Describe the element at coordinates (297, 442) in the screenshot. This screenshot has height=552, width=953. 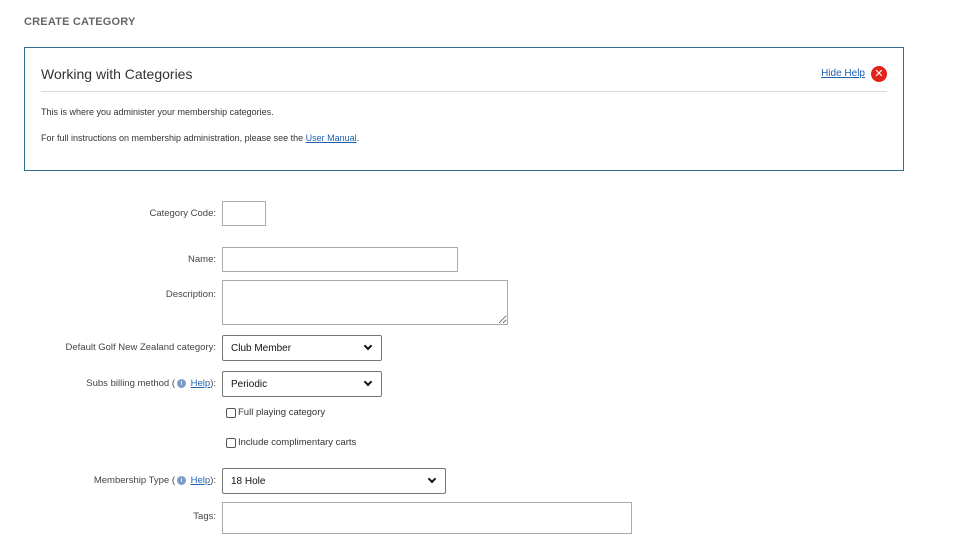
I see `comp-carts-label: Include complimentary carts` at that location.